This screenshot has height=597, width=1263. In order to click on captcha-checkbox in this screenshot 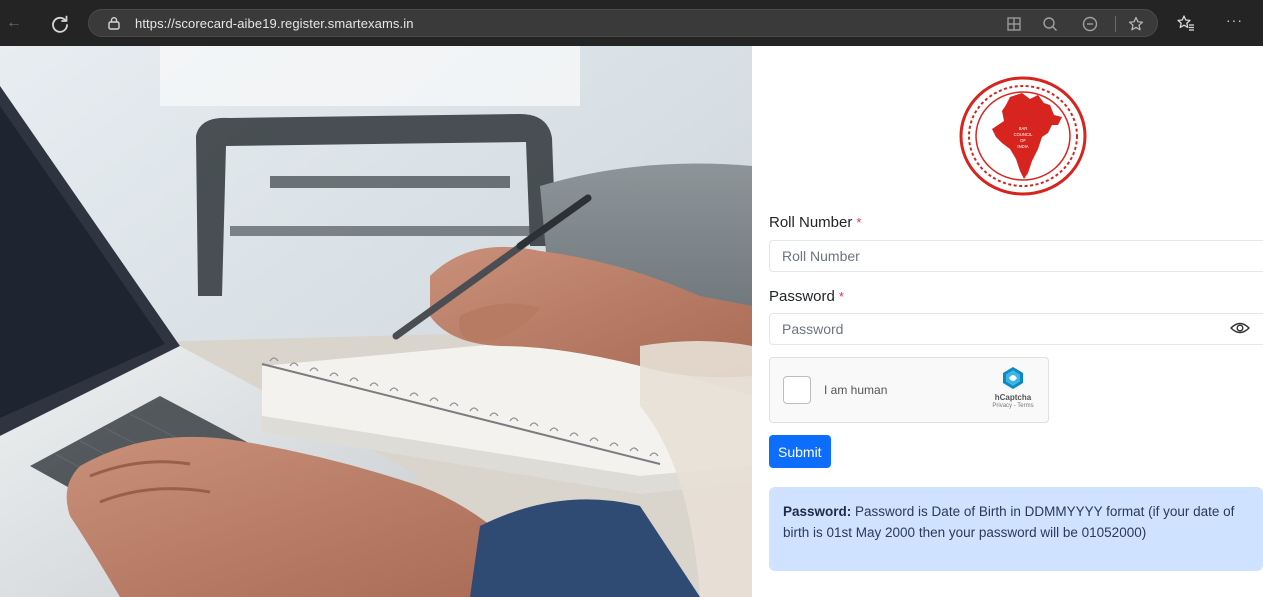, I will do `click(797, 390)`.